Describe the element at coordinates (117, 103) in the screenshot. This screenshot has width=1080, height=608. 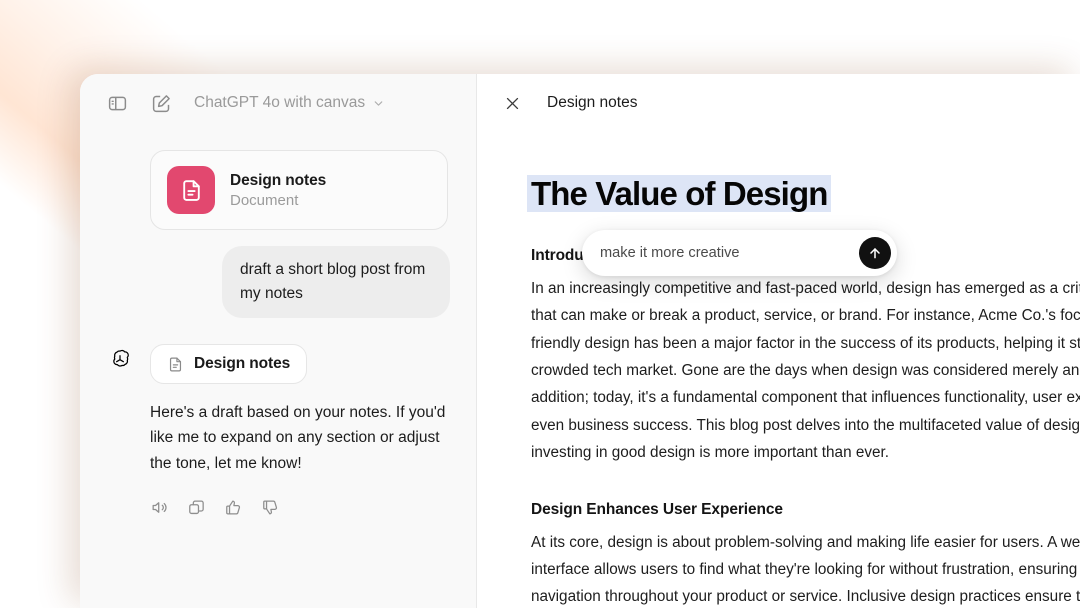
I see `sidebar-toggle-icon` at that location.